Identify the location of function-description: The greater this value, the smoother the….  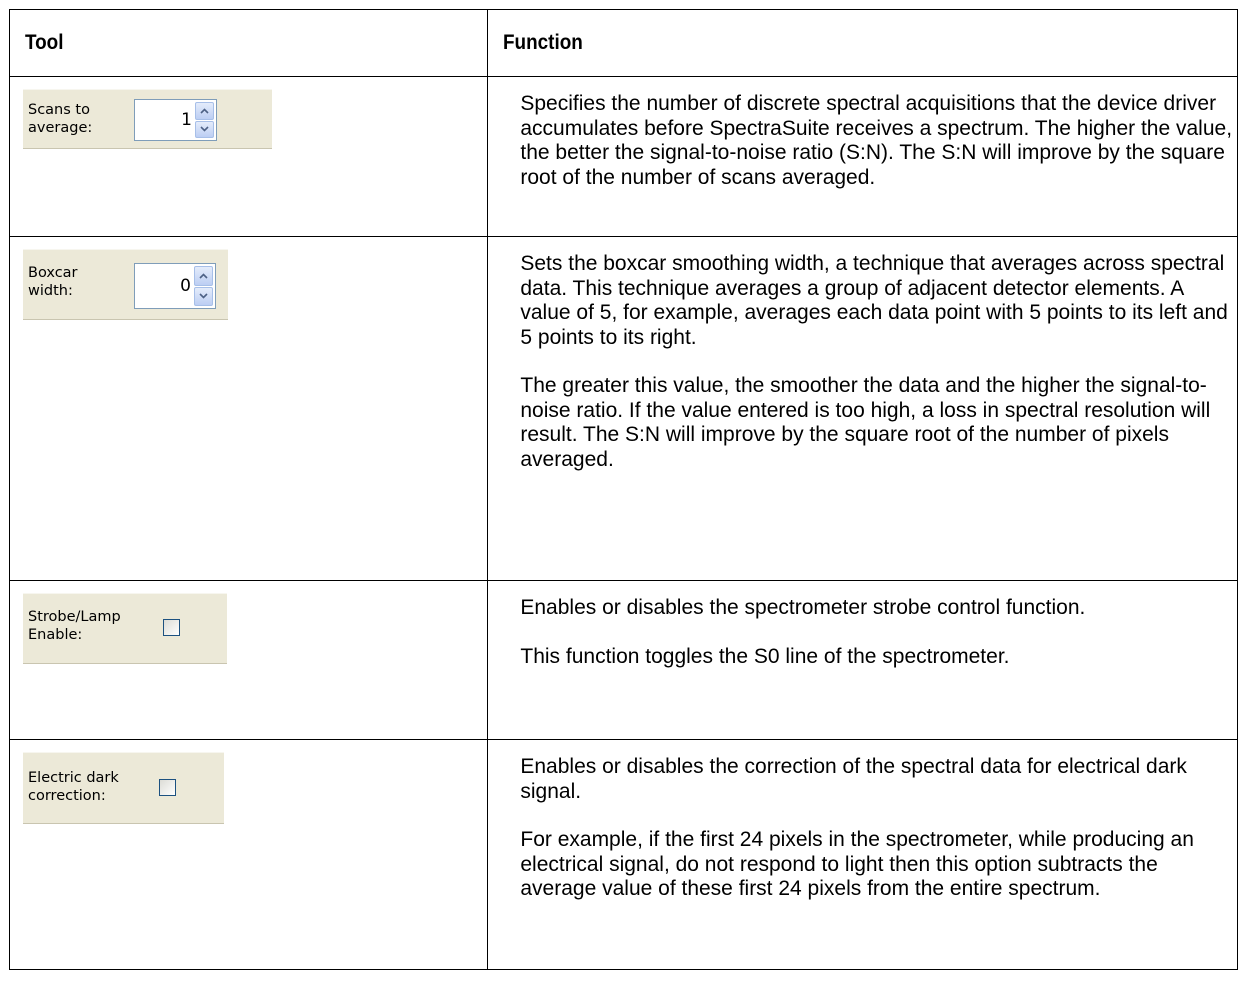
(865, 422).